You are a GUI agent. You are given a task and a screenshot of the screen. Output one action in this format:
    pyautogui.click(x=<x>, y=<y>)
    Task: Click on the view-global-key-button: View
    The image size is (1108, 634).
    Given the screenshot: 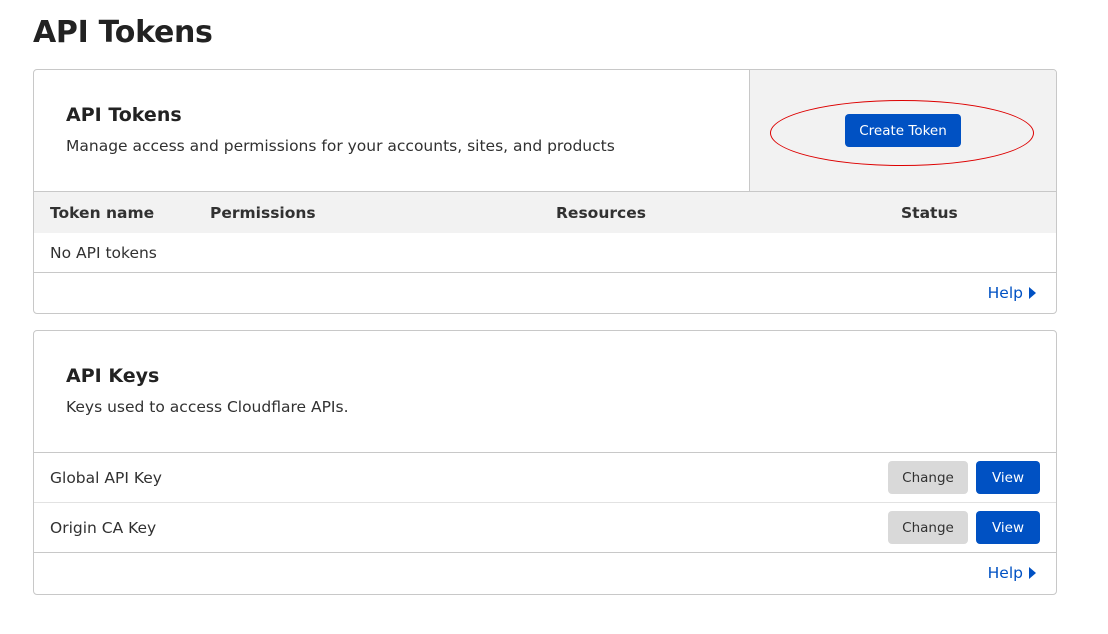 What is the action you would take?
    pyautogui.click(x=1008, y=477)
    